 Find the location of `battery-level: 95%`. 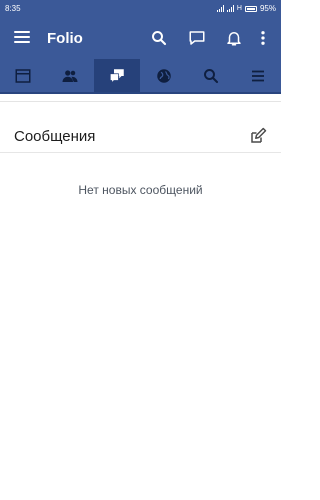

battery-level: 95% is located at coordinates (267, 8).